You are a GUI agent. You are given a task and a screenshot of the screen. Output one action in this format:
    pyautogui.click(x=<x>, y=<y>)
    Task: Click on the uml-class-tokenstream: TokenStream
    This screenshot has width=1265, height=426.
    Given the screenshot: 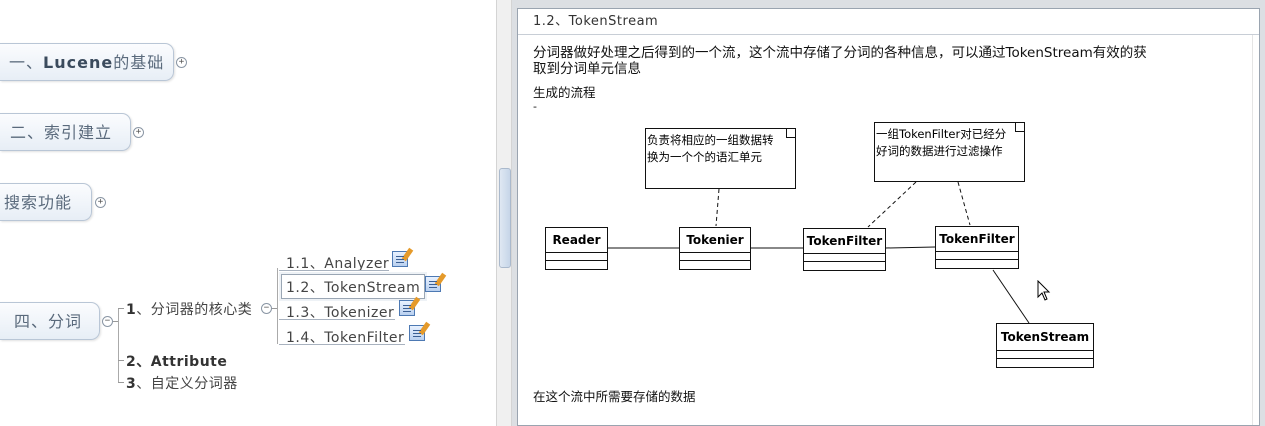 What is the action you would take?
    pyautogui.click(x=1045, y=345)
    